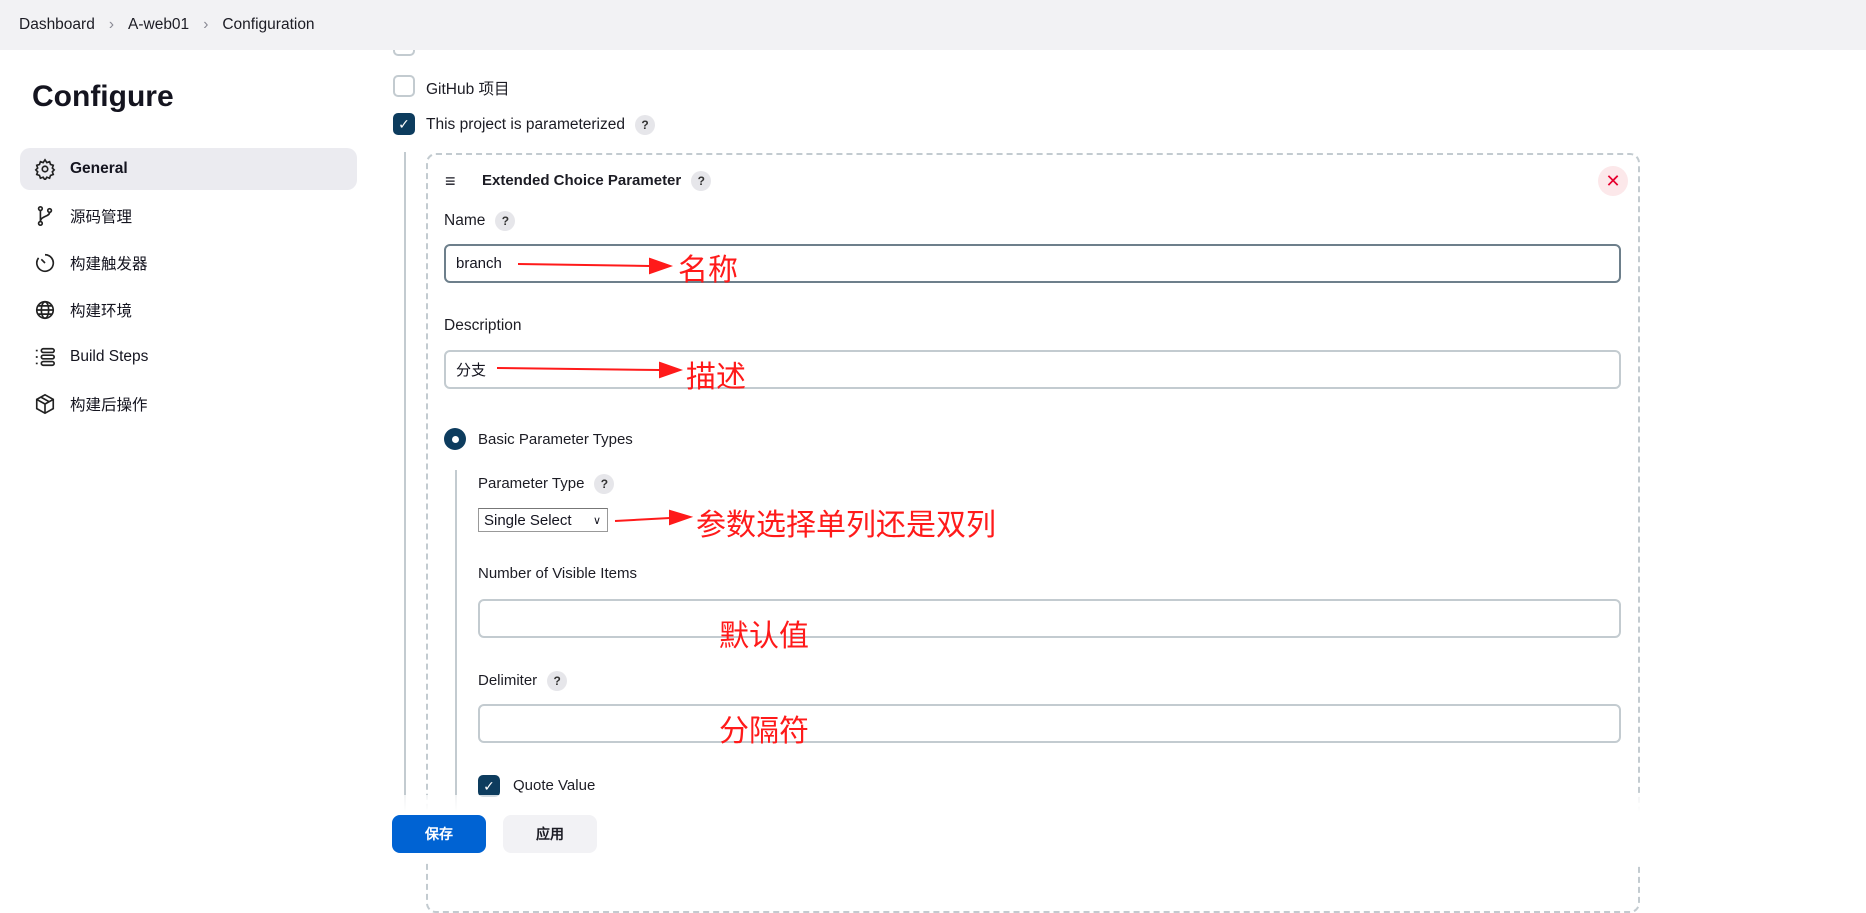  Describe the element at coordinates (595, 391) in the screenshot. I see `annotation-arrows` at that location.